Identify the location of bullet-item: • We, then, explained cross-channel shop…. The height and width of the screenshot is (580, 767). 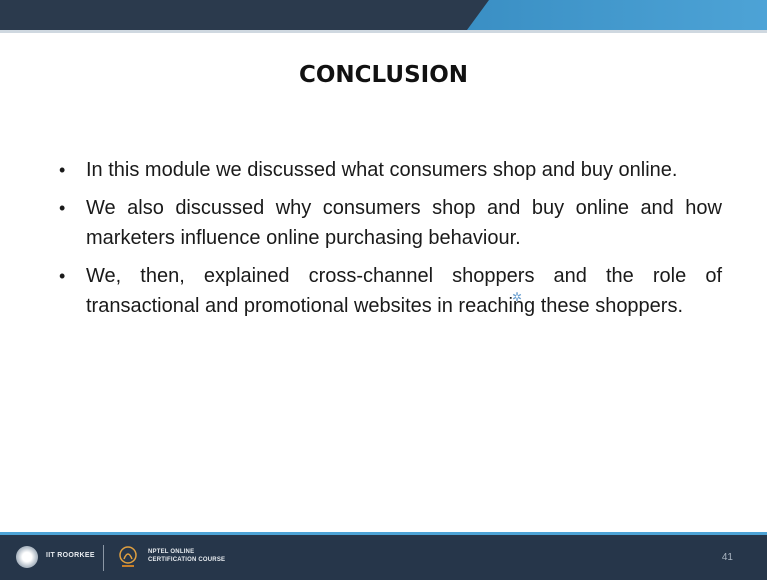
(389, 291).